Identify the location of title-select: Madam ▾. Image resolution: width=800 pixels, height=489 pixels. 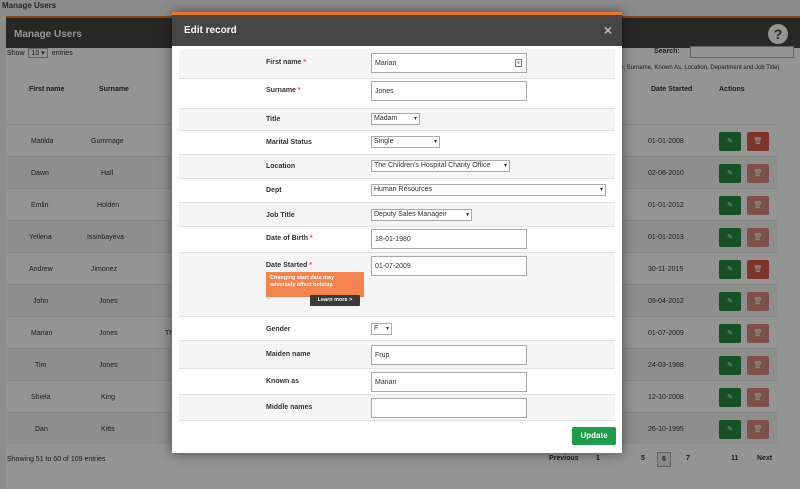
(395, 119).